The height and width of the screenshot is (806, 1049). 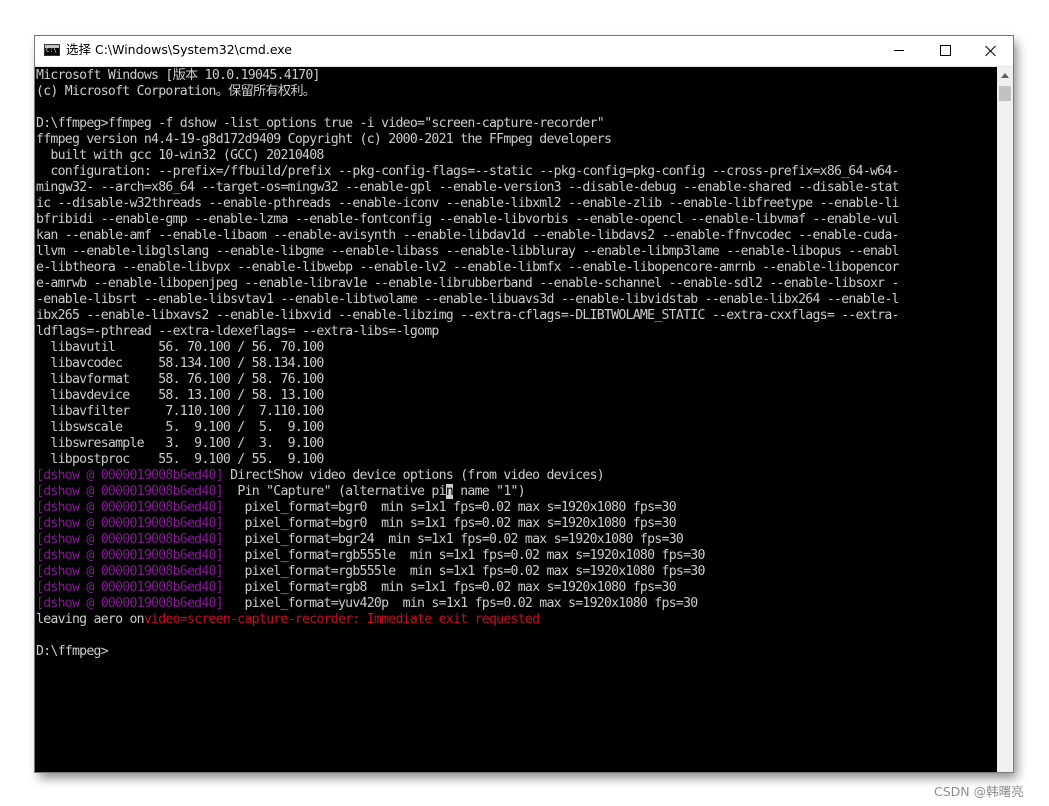 What do you see at coordinates (467, 428) in the screenshot?
I see `console-line: libswscale 5. 9.100 / 5. 9.100` at bounding box center [467, 428].